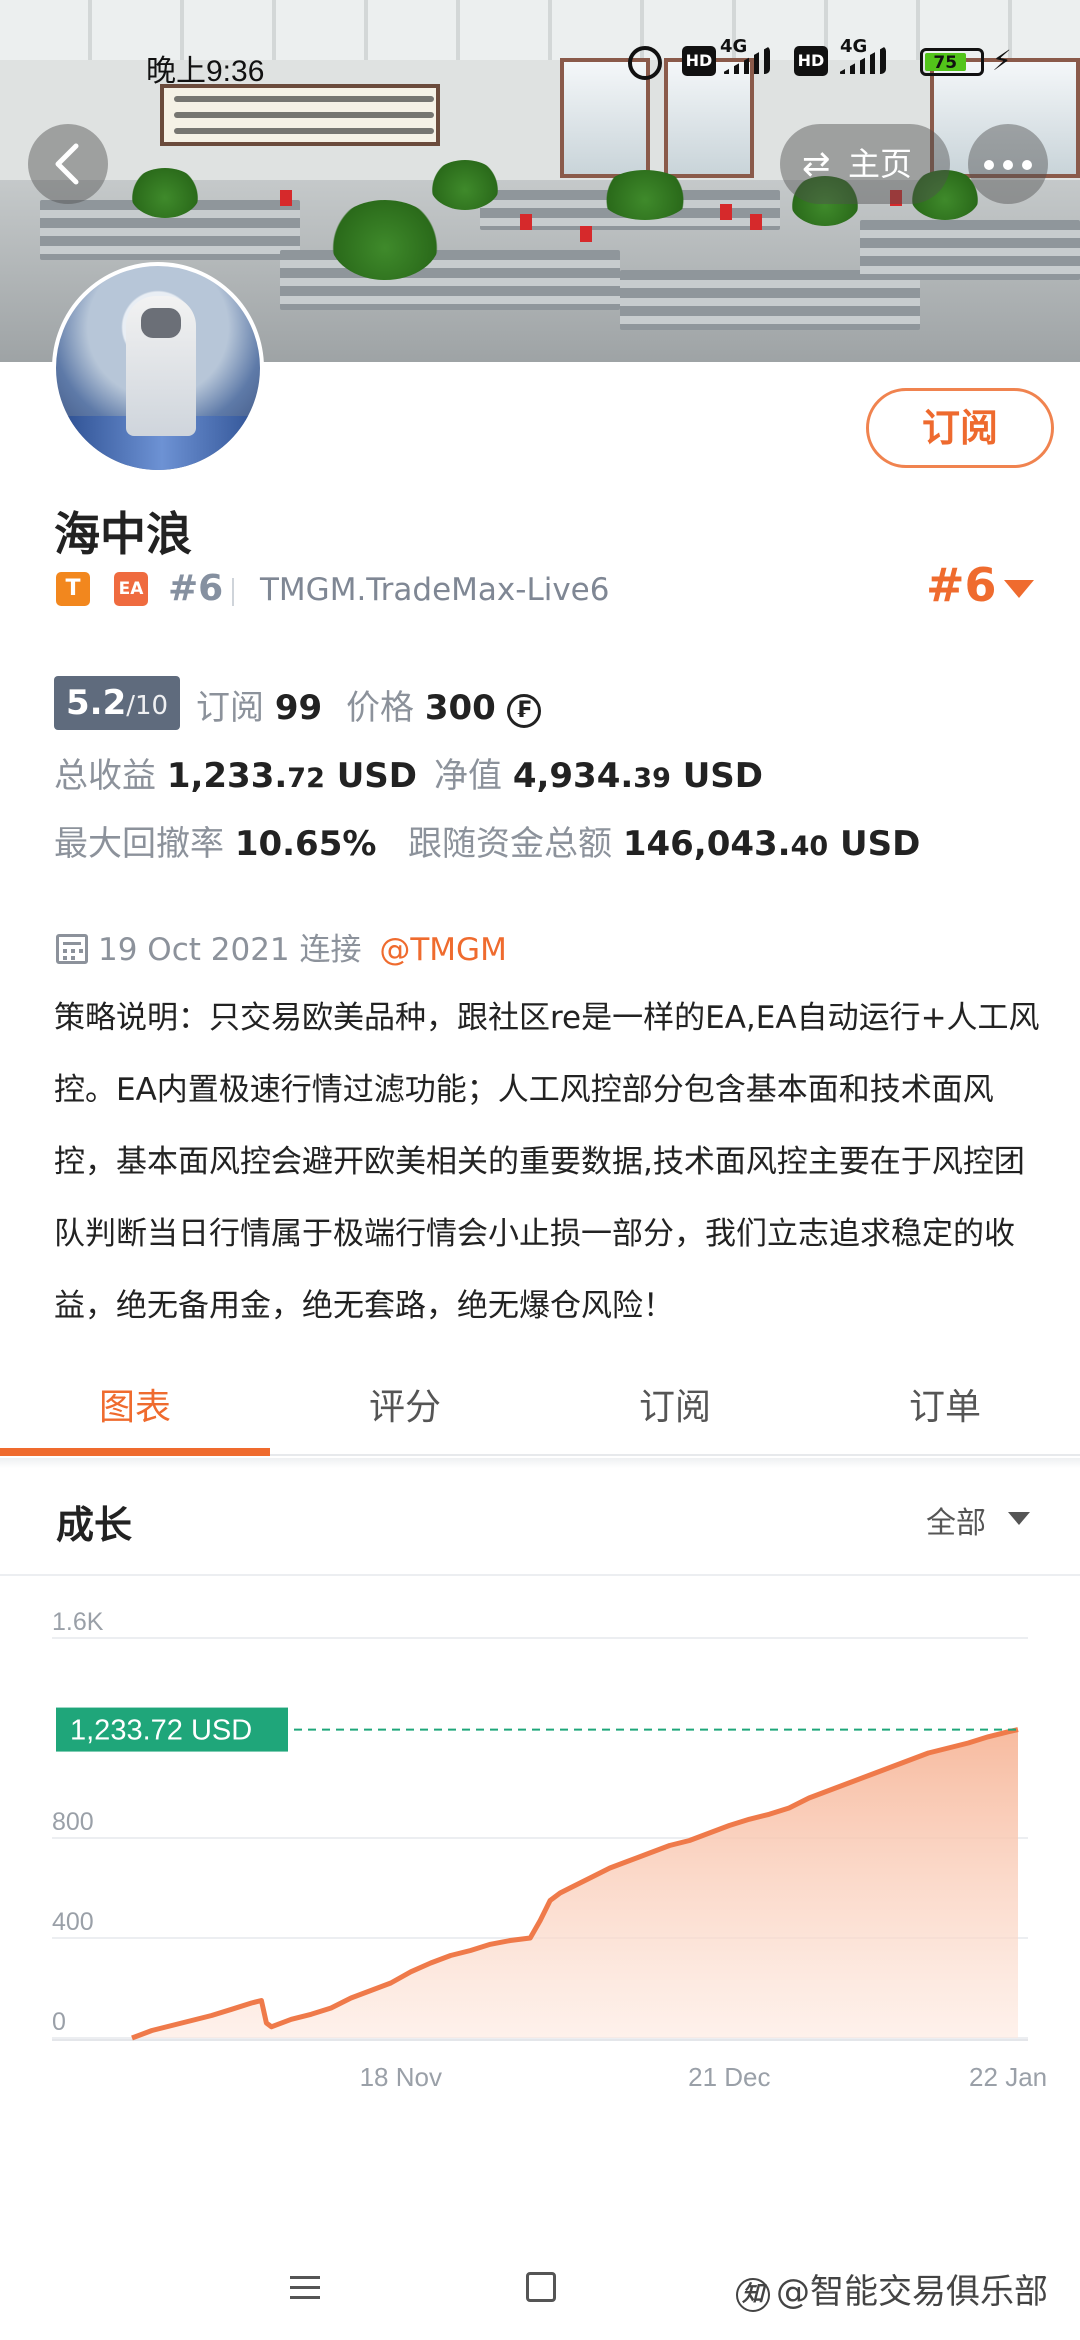  I want to click on y-tick-label: 400, so click(73, 1922).